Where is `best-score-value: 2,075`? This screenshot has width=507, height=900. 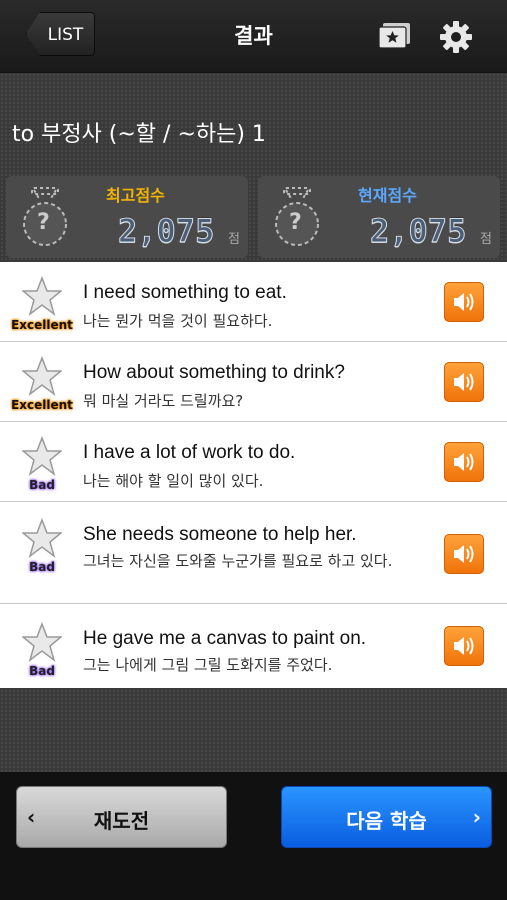 best-score-value: 2,075 is located at coordinates (166, 231).